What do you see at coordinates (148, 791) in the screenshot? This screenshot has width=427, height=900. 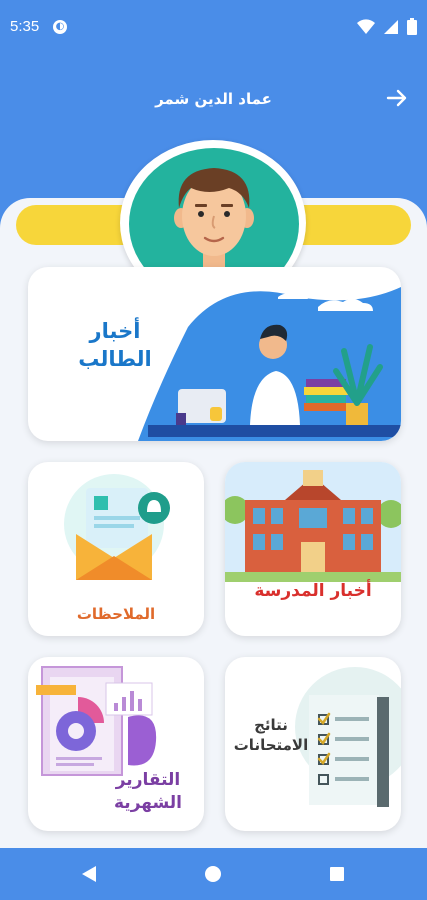 I see `monthly-reports-label: التقارير الشهرية` at bounding box center [148, 791].